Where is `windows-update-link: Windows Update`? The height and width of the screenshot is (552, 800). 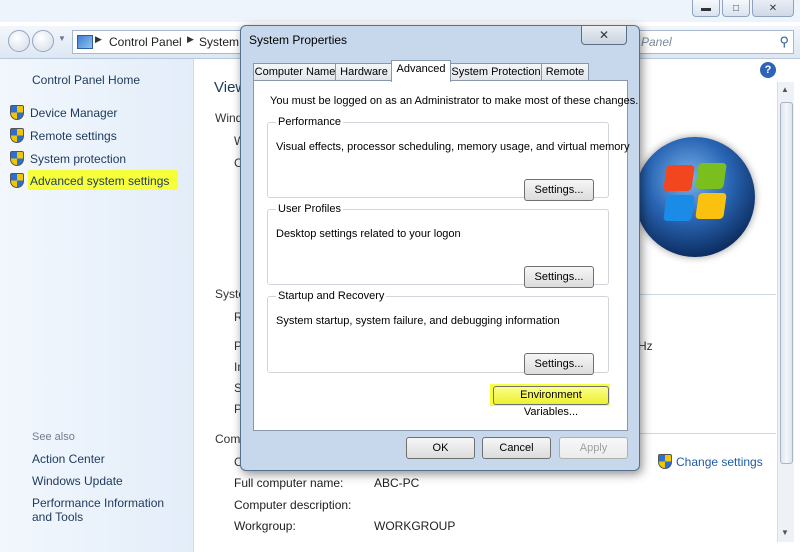
windows-update-link: Windows Update is located at coordinates (77, 481).